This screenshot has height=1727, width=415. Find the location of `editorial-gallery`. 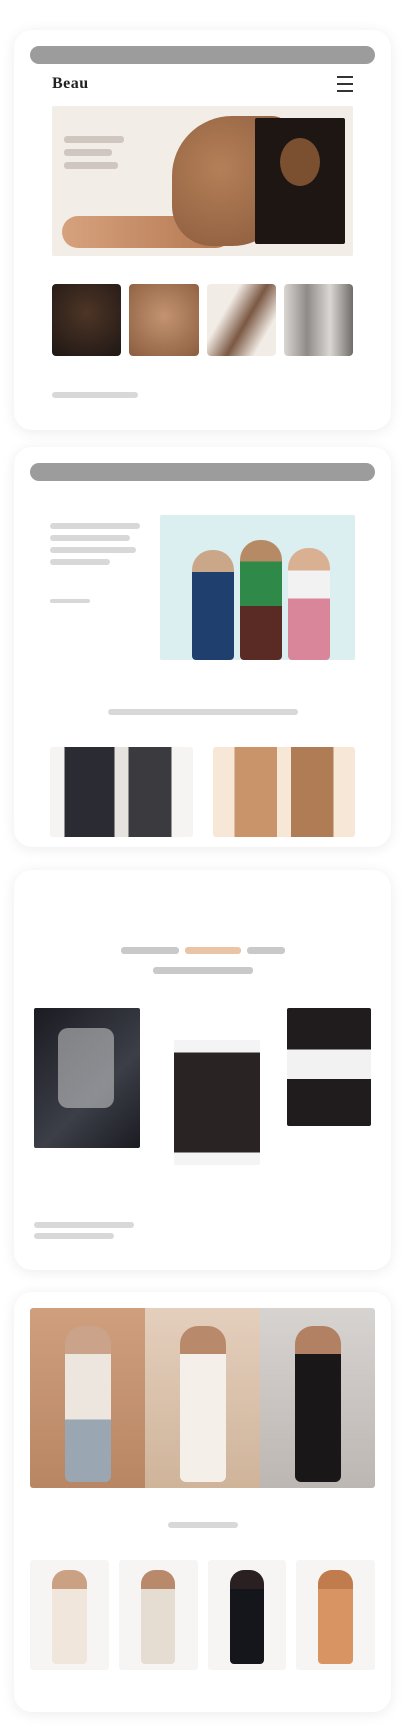

editorial-gallery is located at coordinates (202, 1103).